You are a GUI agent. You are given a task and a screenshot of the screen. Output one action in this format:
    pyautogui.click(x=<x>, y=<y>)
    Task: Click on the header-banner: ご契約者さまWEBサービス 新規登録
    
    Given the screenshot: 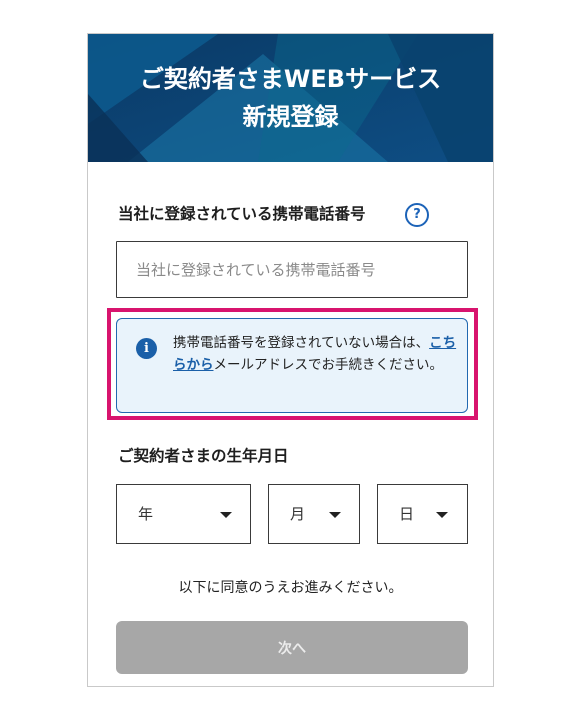 What is the action you would take?
    pyautogui.click(x=290, y=98)
    